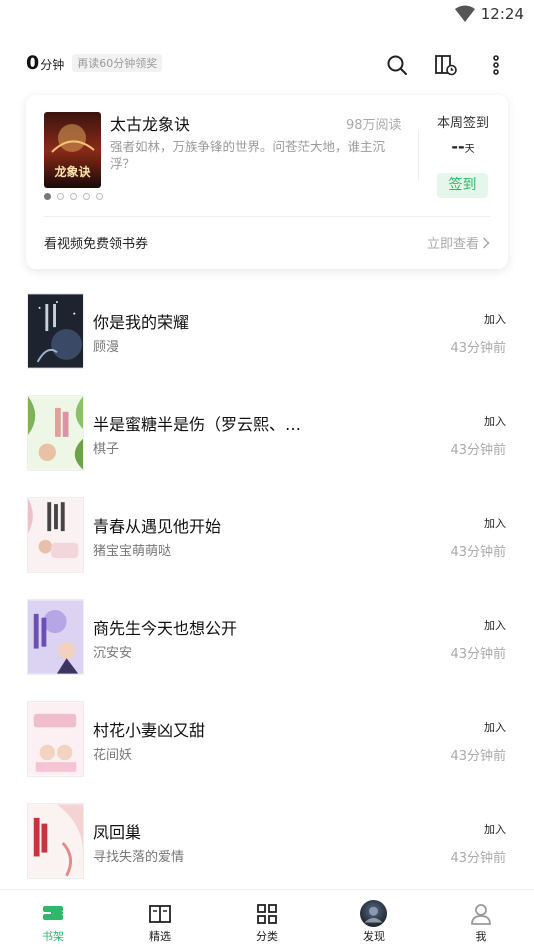 The image size is (534, 949). I want to click on nav-label: 发现, so click(374, 936).